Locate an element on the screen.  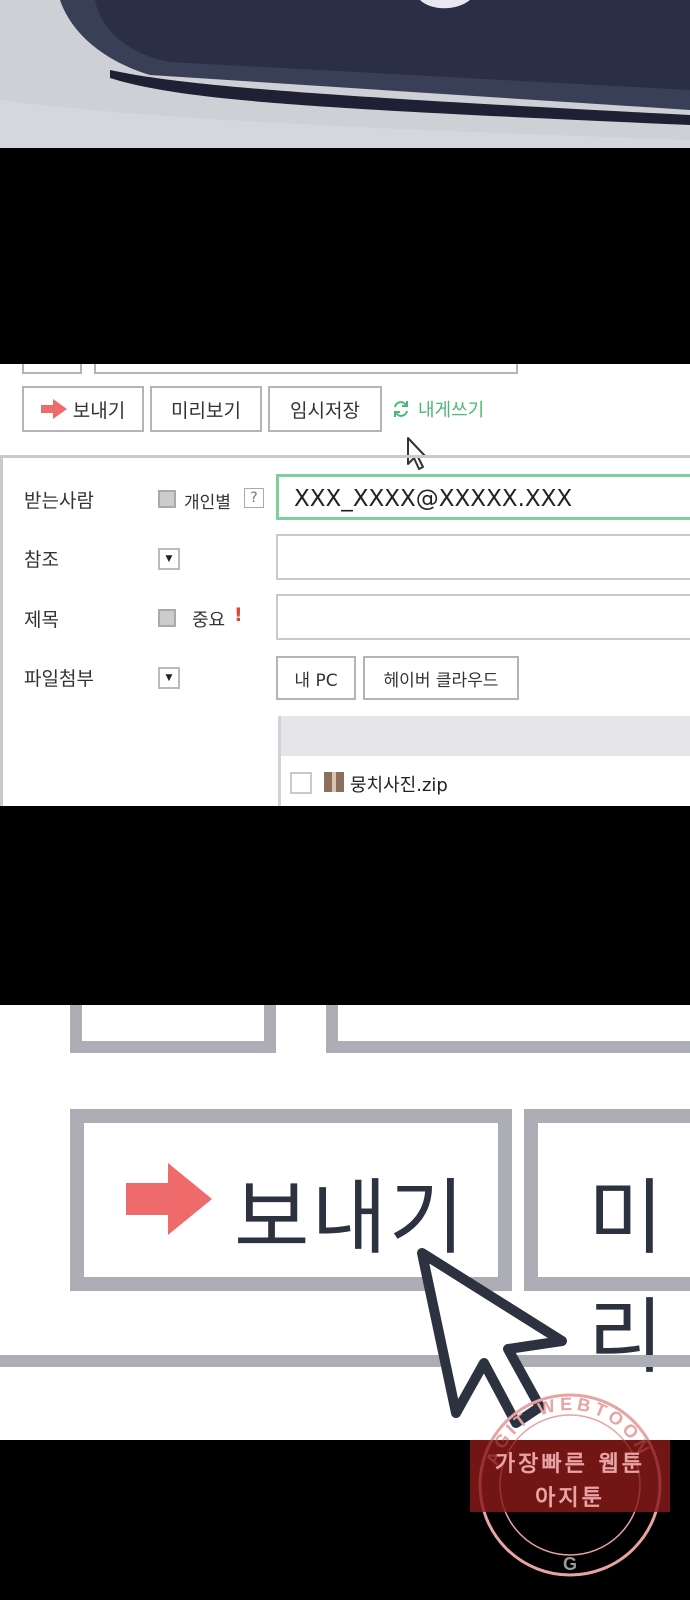
self-mail-link: 내게쓰기 is located at coordinates (438, 409).